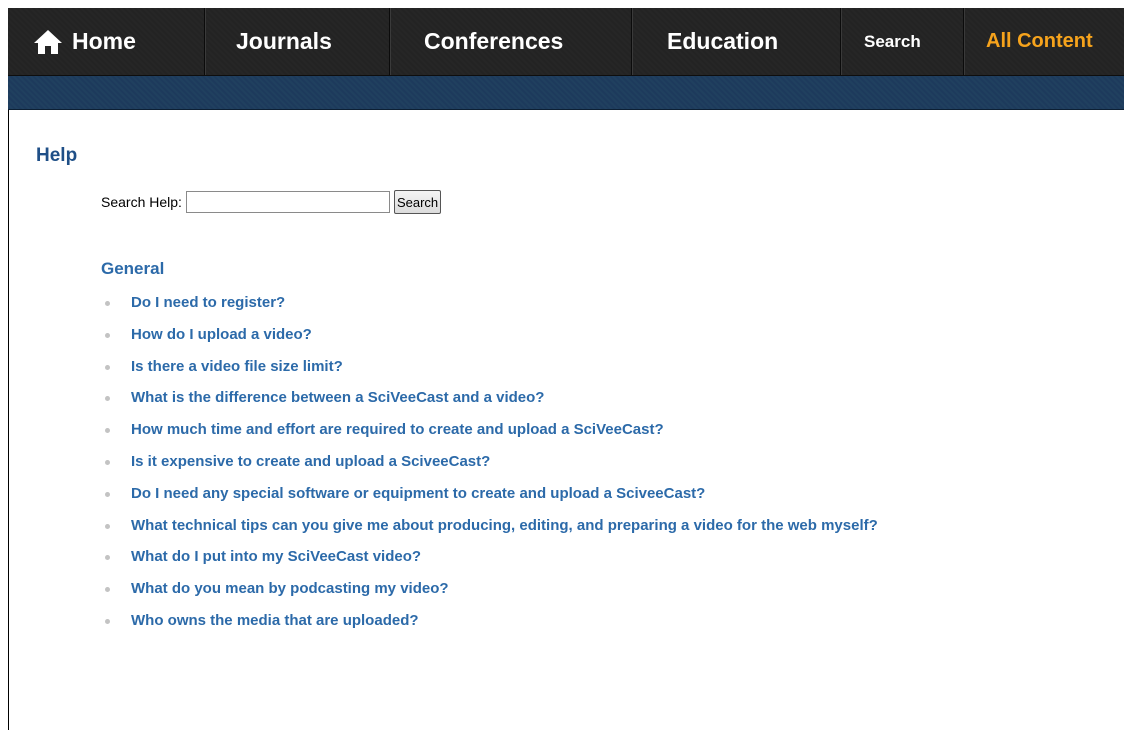  Describe the element at coordinates (493, 41) in the screenshot. I see `nav-conferences: Conferences` at that location.